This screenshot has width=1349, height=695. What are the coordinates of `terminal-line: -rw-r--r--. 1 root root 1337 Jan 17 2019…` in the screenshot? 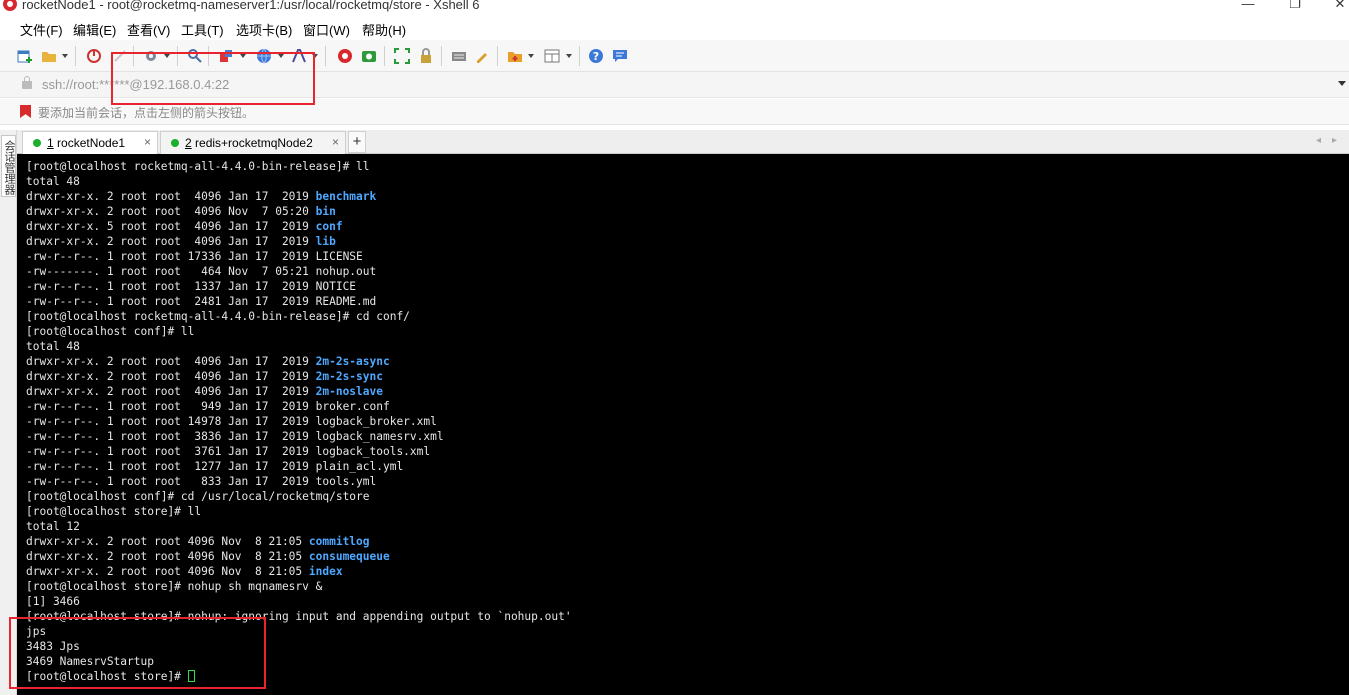 It's located at (299, 286).